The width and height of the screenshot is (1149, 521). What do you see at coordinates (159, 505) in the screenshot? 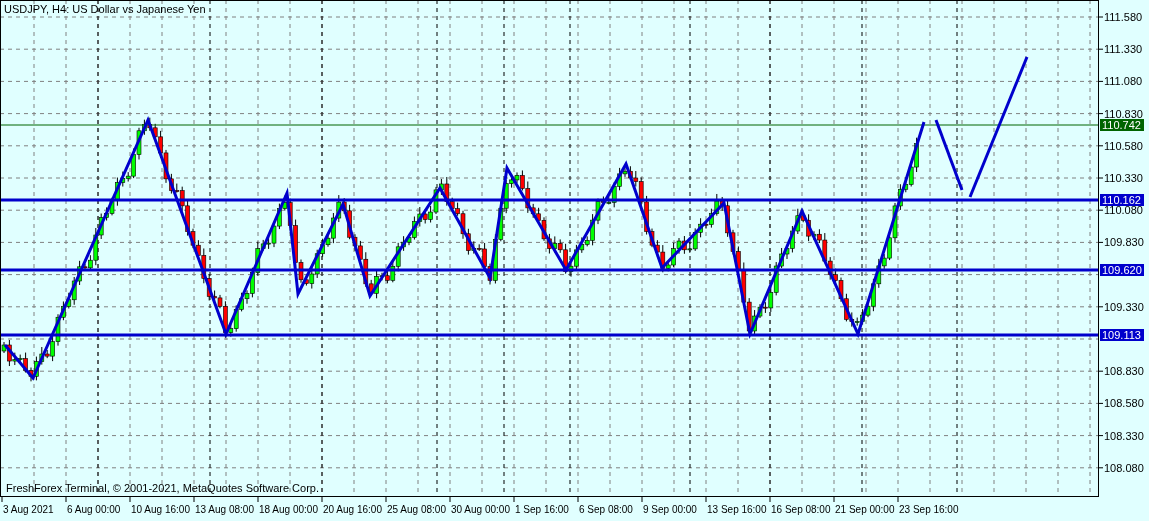
I see `time-axis-label: 10 Aug 16:00` at bounding box center [159, 505].